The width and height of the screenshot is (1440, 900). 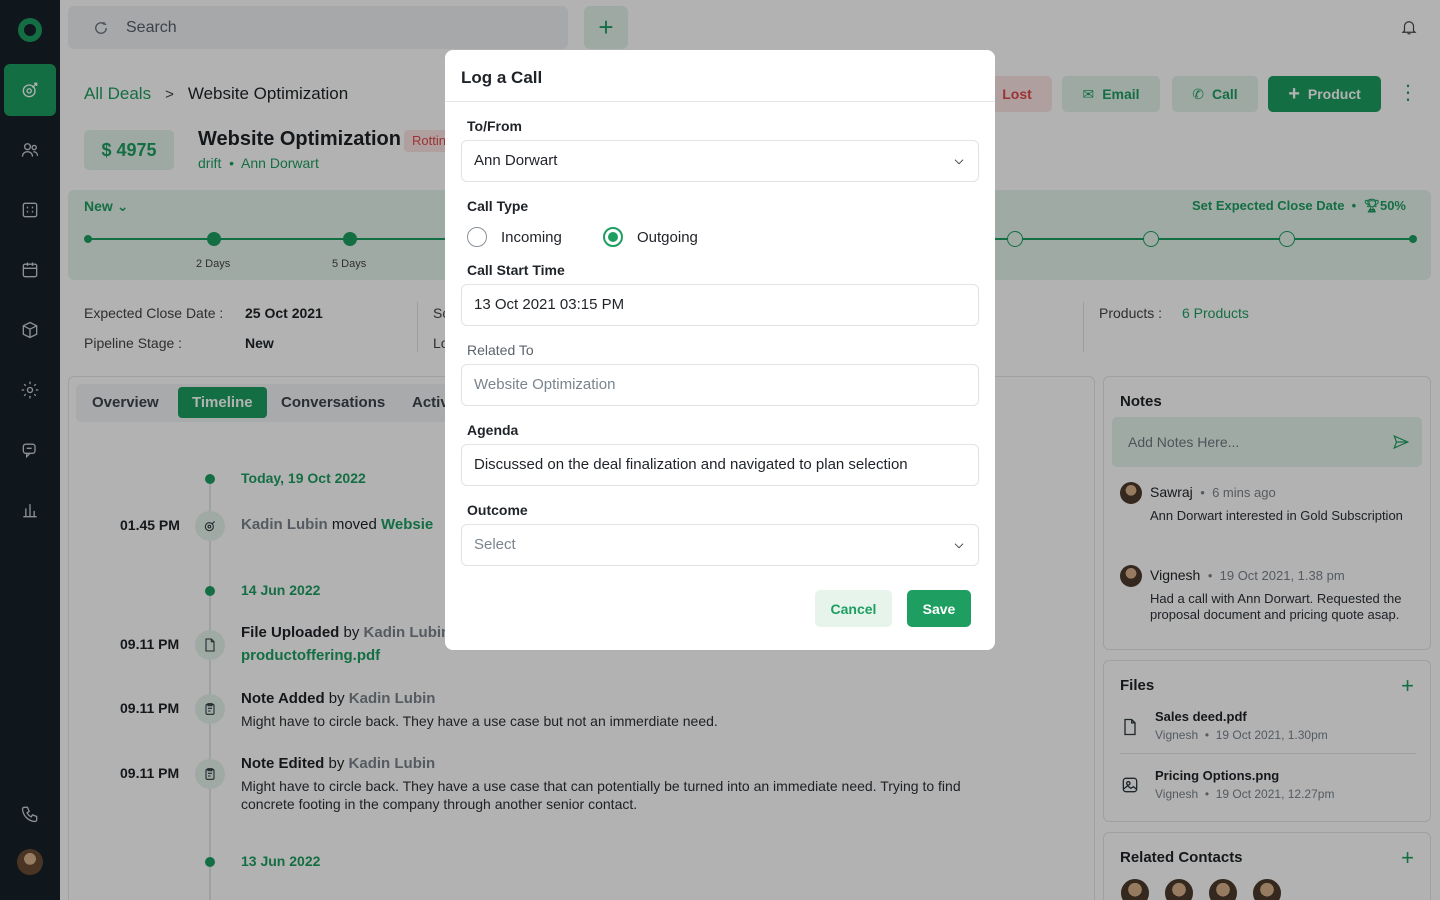 I want to click on agenda-label: Agenda, so click(x=493, y=430).